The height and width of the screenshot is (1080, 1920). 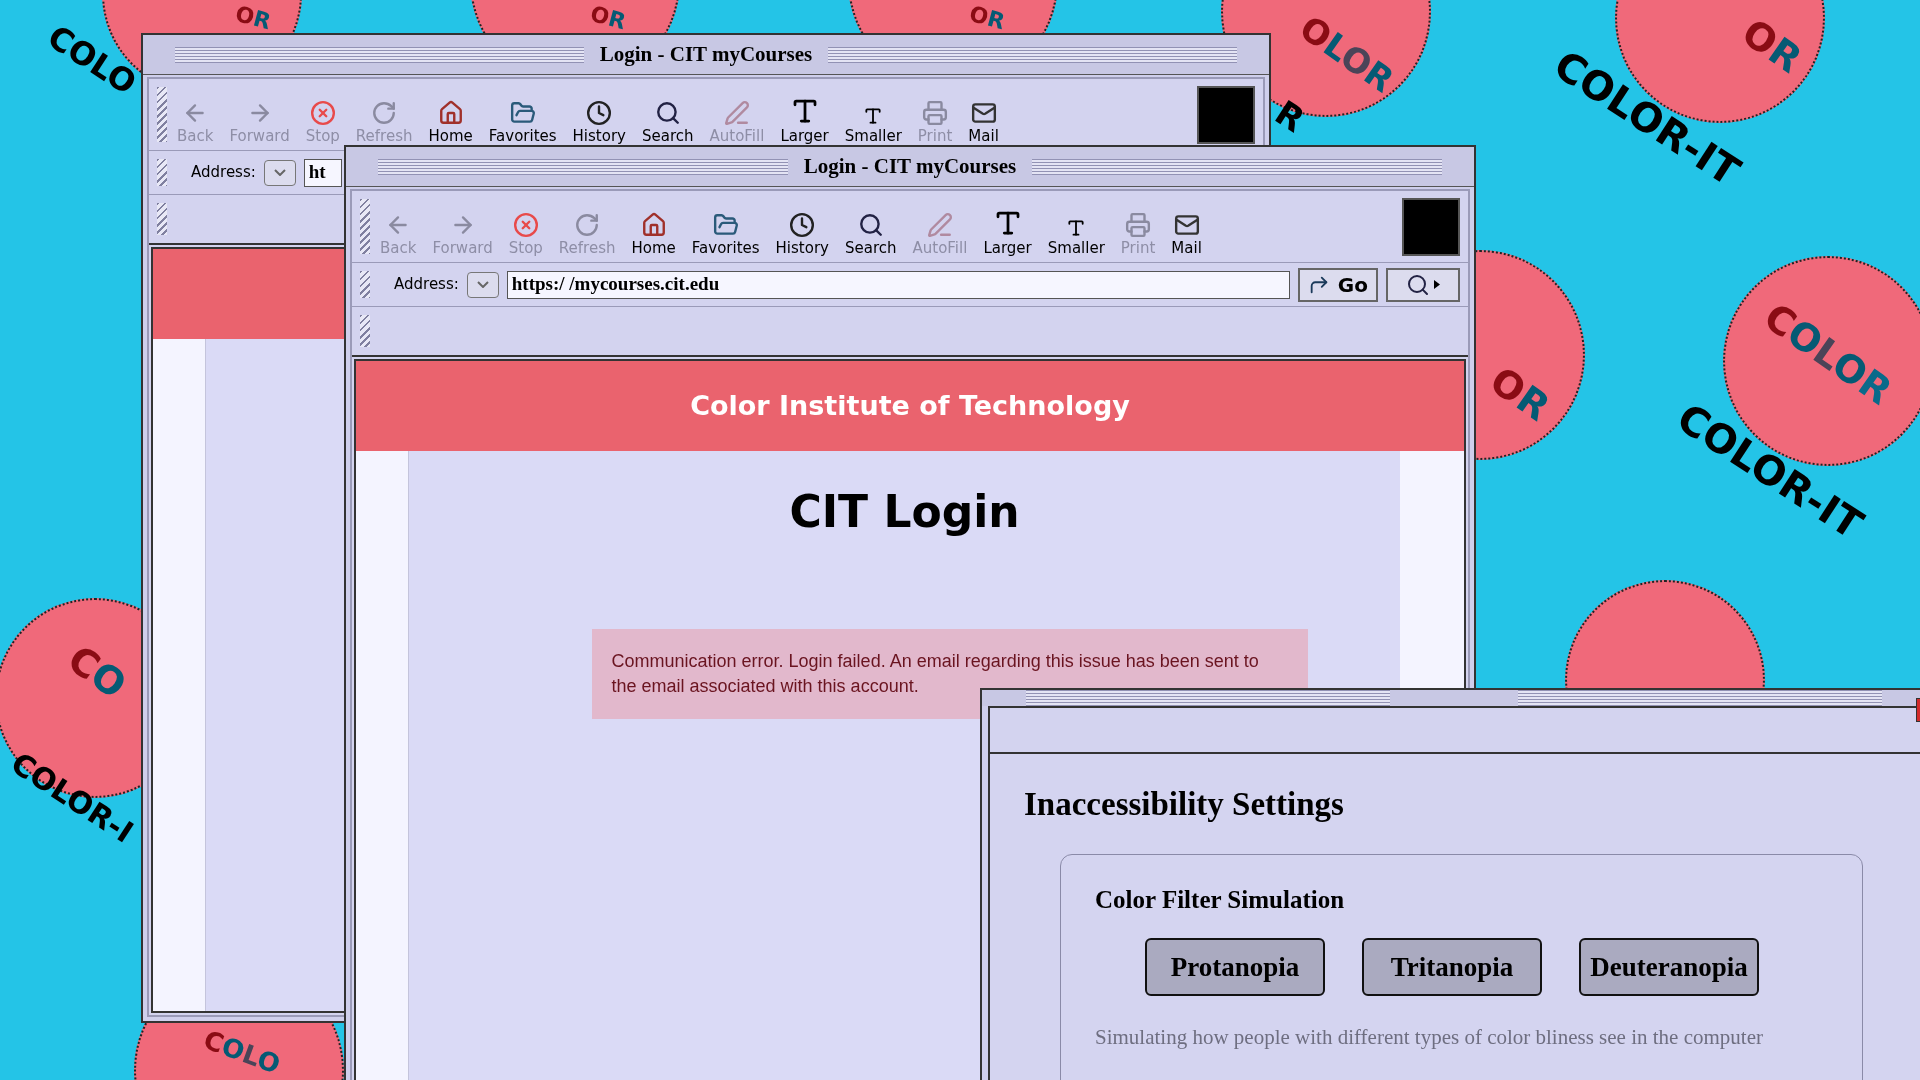 I want to click on go-button: Go, so click(x=1337, y=284).